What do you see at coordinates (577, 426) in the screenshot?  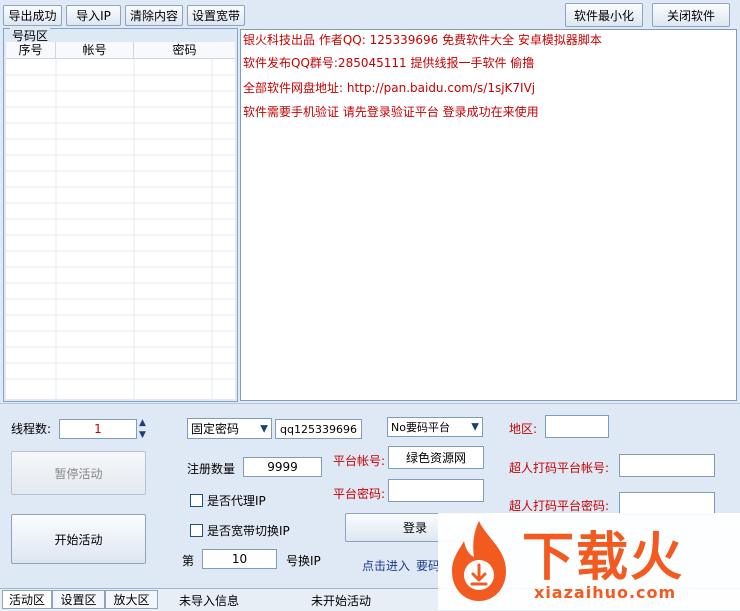 I see `region-input` at bounding box center [577, 426].